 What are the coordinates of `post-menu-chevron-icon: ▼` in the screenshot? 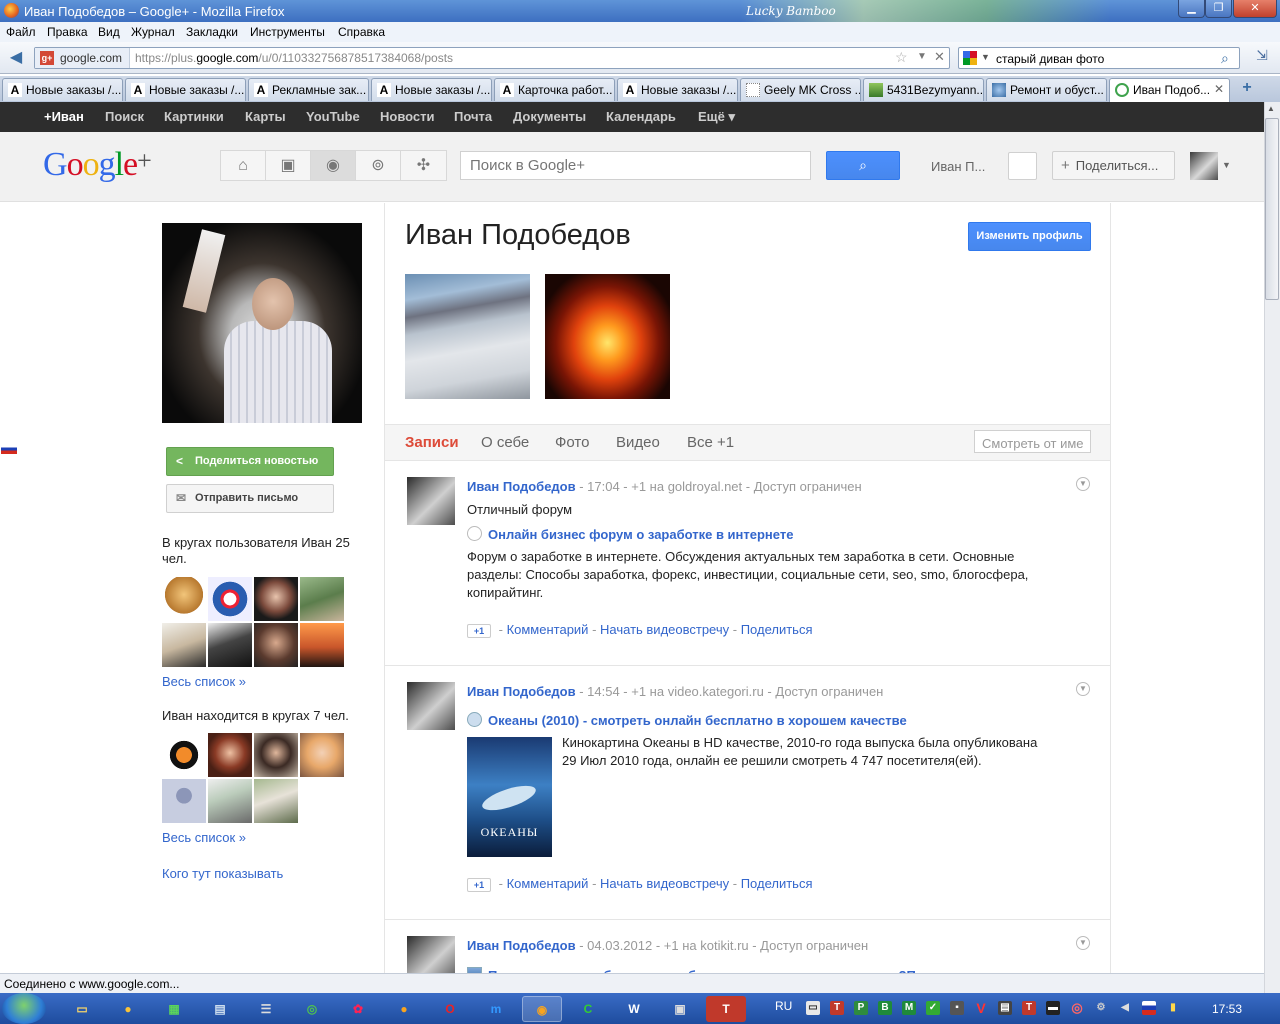 It's located at (1083, 484).